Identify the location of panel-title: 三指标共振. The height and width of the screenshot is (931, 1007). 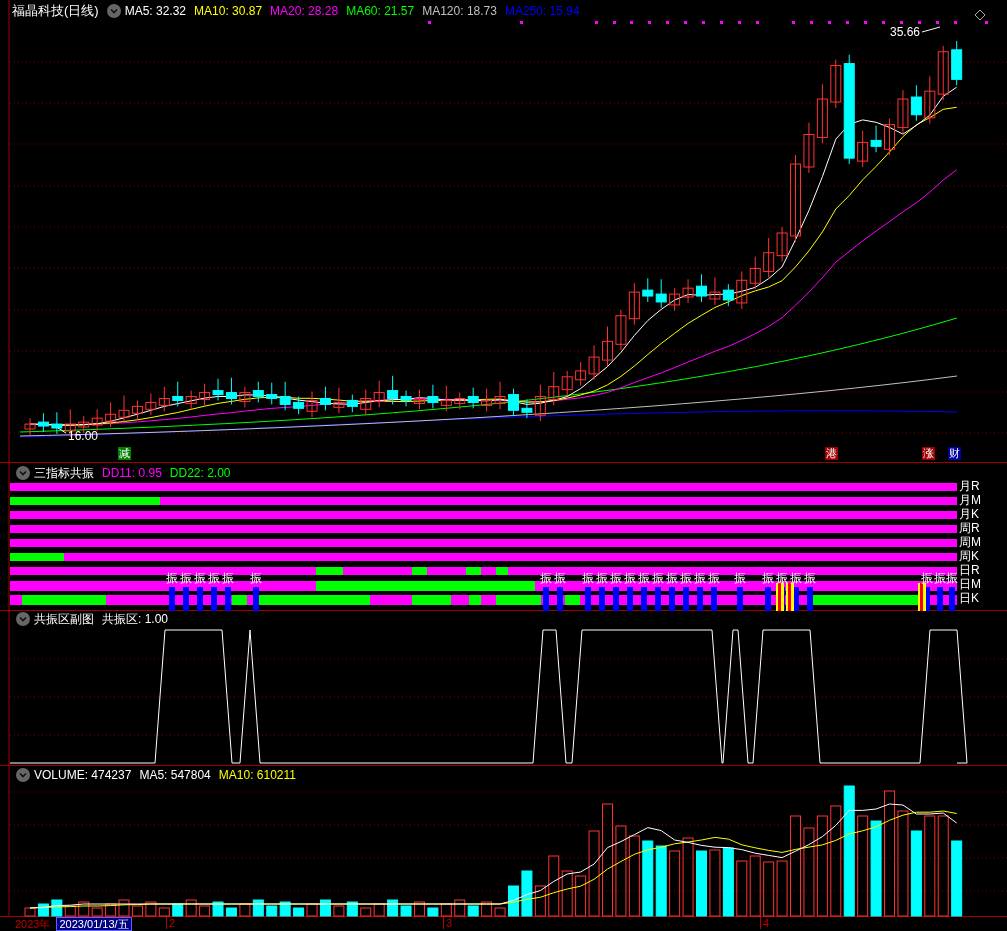
(64, 473).